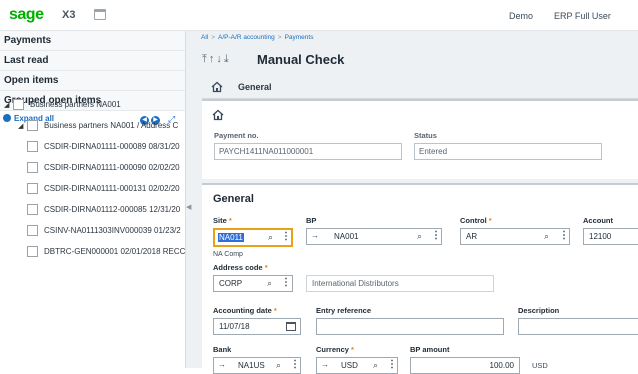 This screenshot has width=638, height=374. I want to click on accounting-date-field: 11/07/18, so click(257, 326).